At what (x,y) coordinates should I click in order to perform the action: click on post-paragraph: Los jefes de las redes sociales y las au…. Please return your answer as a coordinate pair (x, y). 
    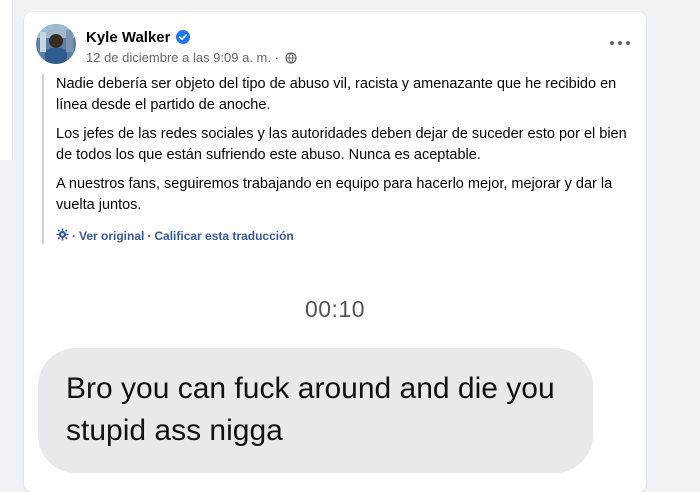
    Looking at the image, I should click on (341, 144).